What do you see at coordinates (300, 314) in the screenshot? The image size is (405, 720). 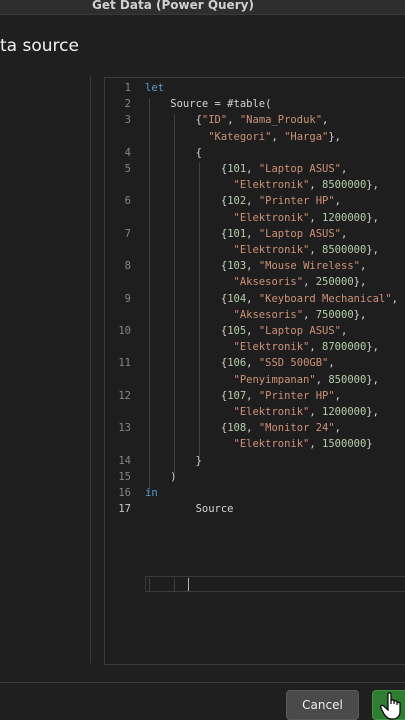 I see `code-text: "Aksesoris", 750000},` at bounding box center [300, 314].